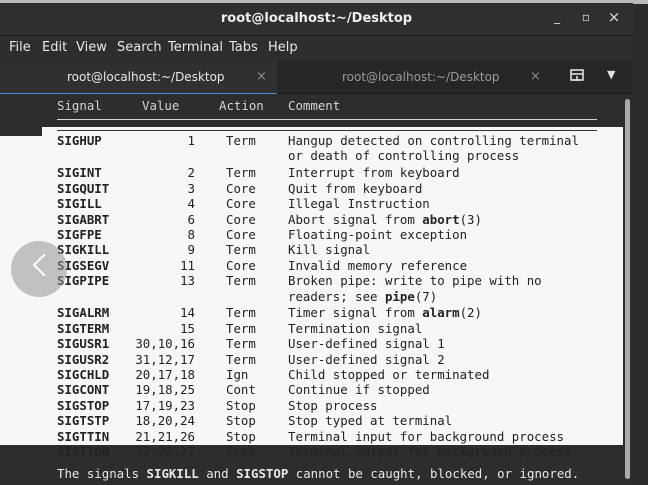  I want to click on signal-value: 21,21,26, so click(165, 436).